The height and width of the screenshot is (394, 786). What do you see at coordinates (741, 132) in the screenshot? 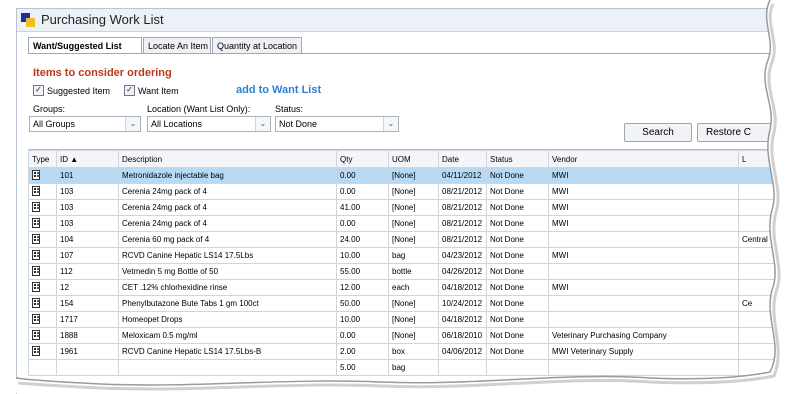
I see `restore-button: Restore C` at bounding box center [741, 132].